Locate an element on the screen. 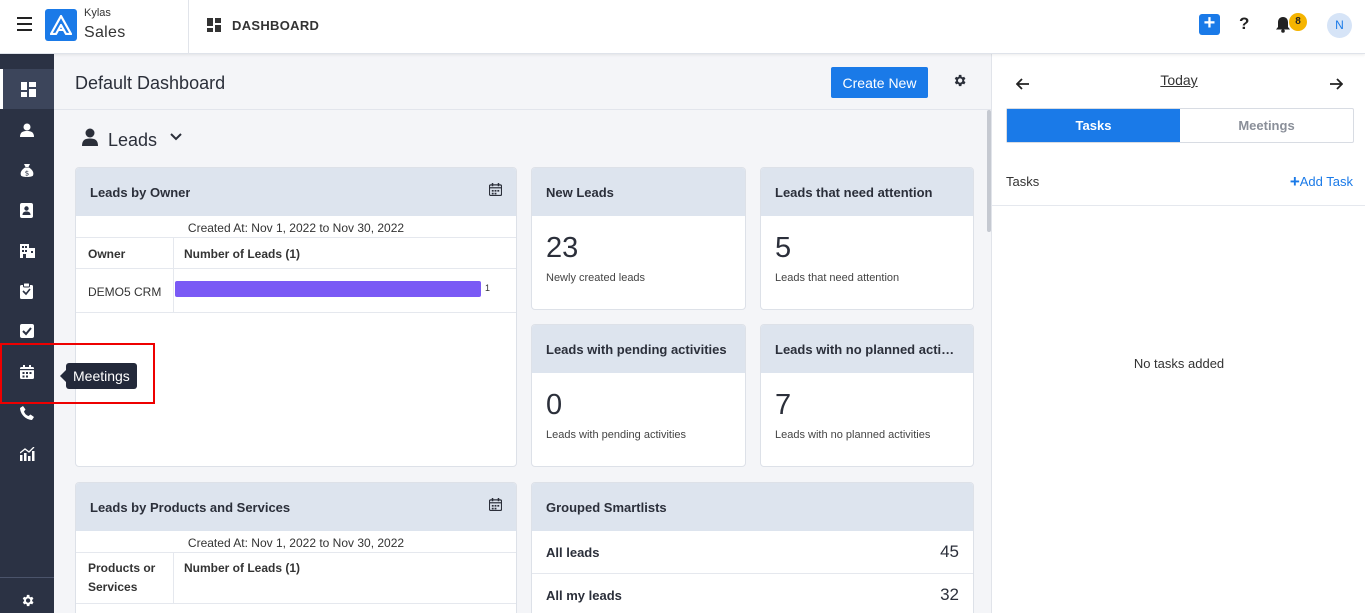  card-title: Leads by Products and Services is located at coordinates (190, 507).